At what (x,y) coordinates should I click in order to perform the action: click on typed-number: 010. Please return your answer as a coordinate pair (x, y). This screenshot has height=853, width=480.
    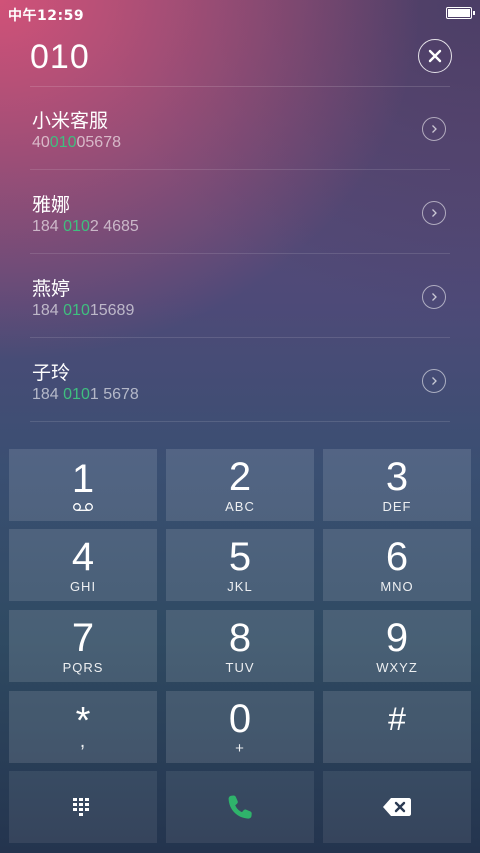
    Looking at the image, I should click on (60, 57).